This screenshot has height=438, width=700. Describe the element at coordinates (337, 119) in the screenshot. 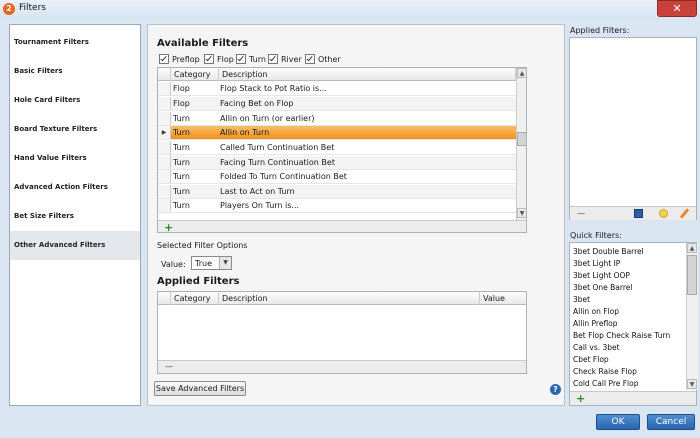

I see `table-row: Turn Allin on Turn (or earlier)` at that location.